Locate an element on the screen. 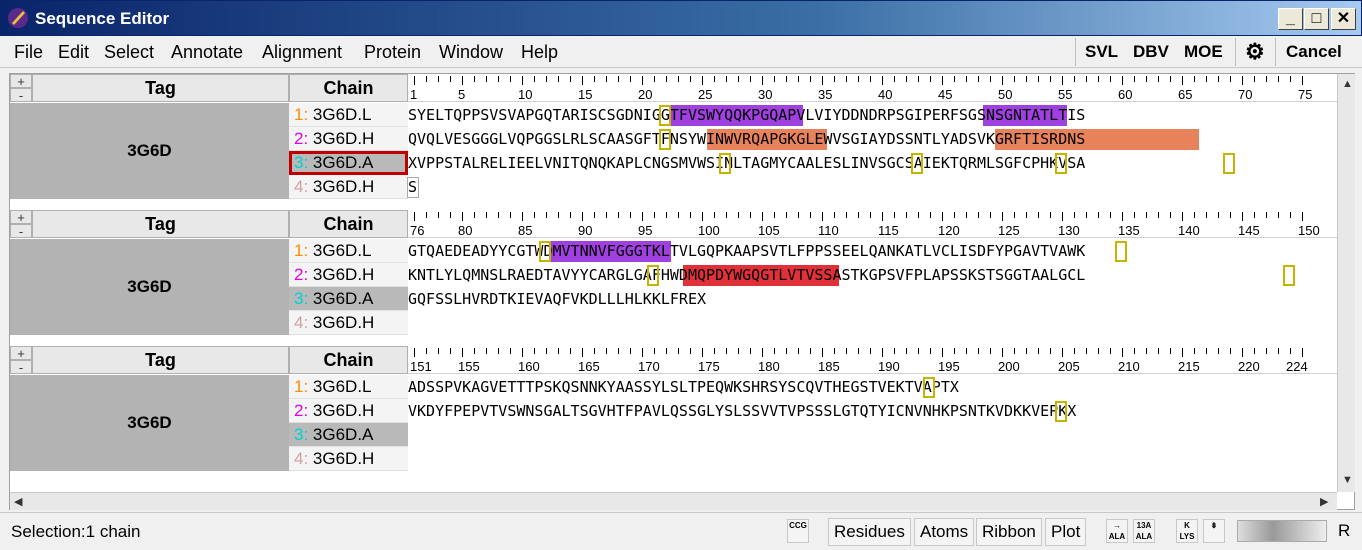 This screenshot has width=1362, height=550. menu-help: Help is located at coordinates (539, 52).